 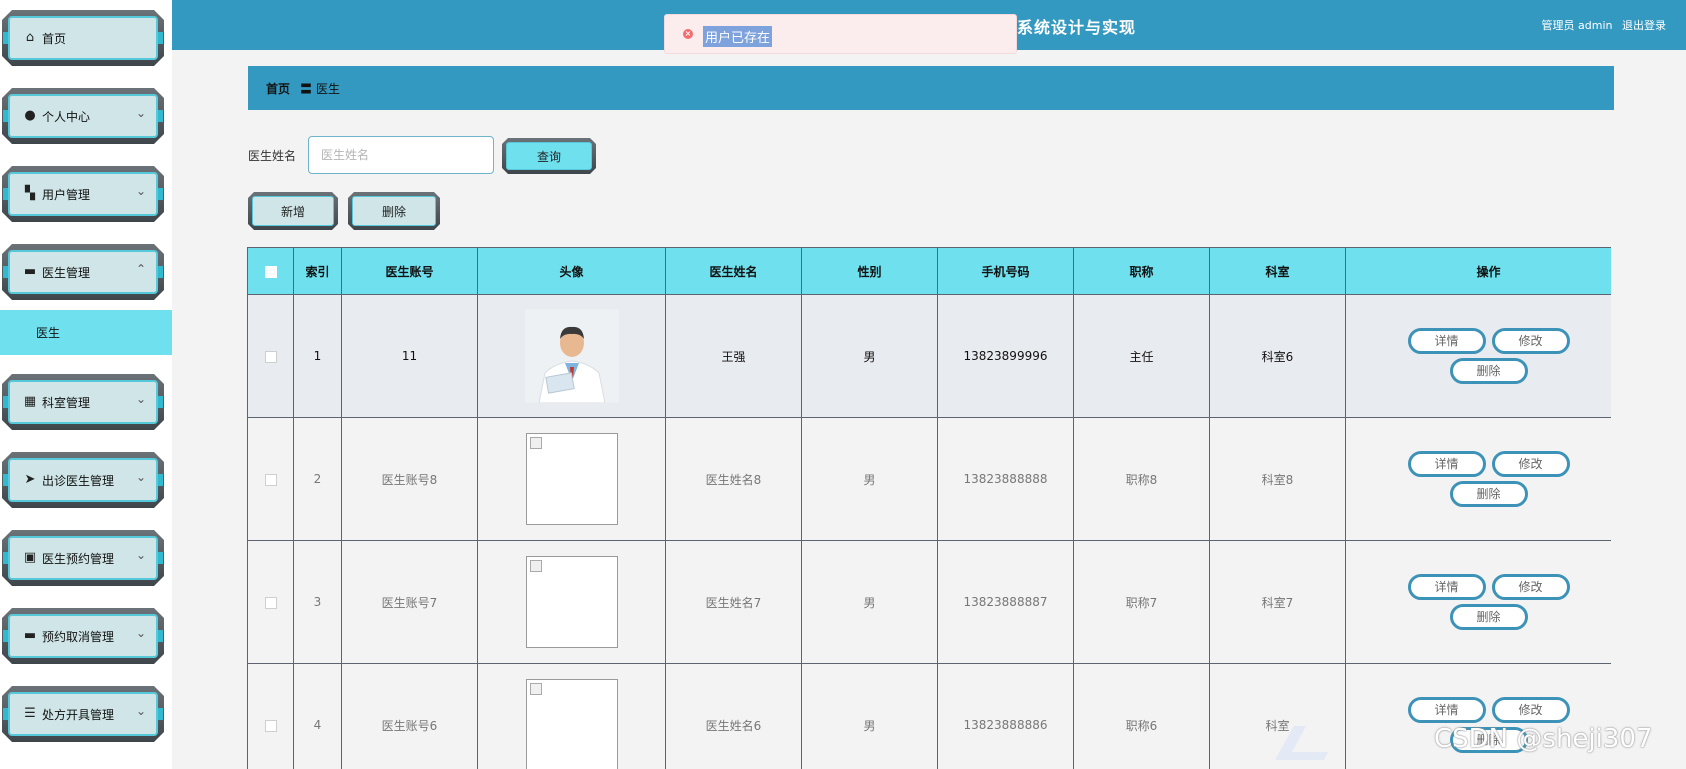 What do you see at coordinates (869, 271) in the screenshot?
I see `column-header: 性别` at bounding box center [869, 271].